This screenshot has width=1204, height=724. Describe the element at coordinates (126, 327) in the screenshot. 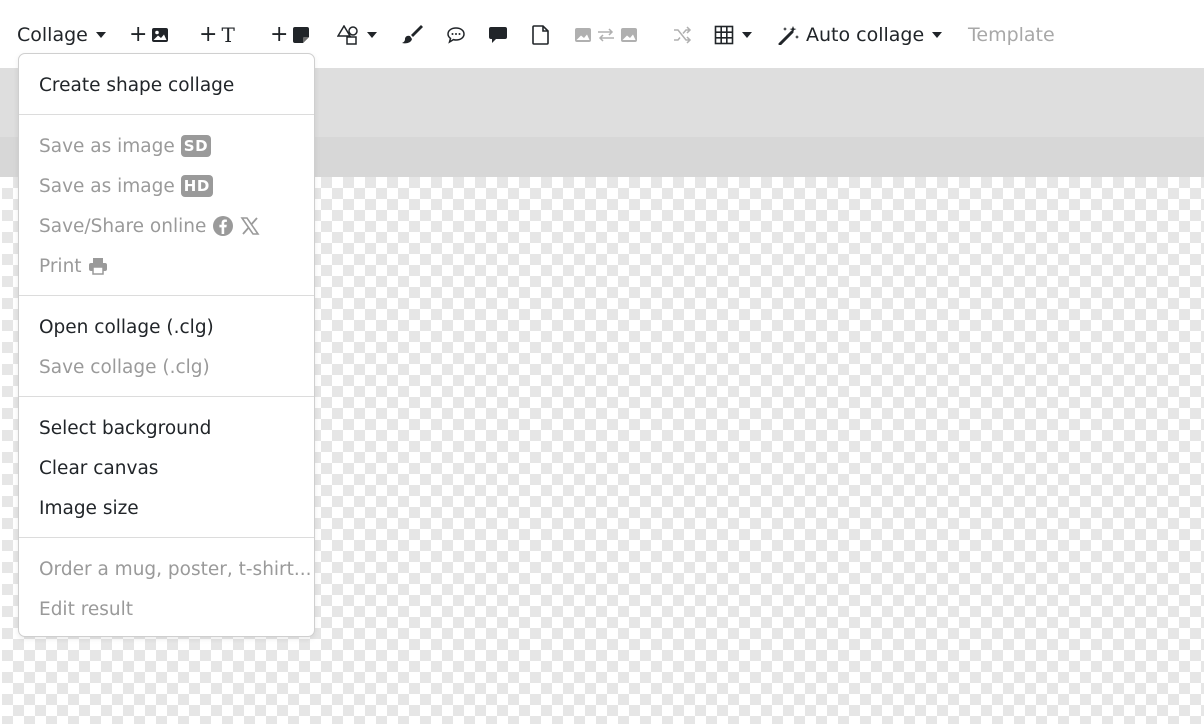

I see `menu-item-label: Open collage (.clg)` at that location.